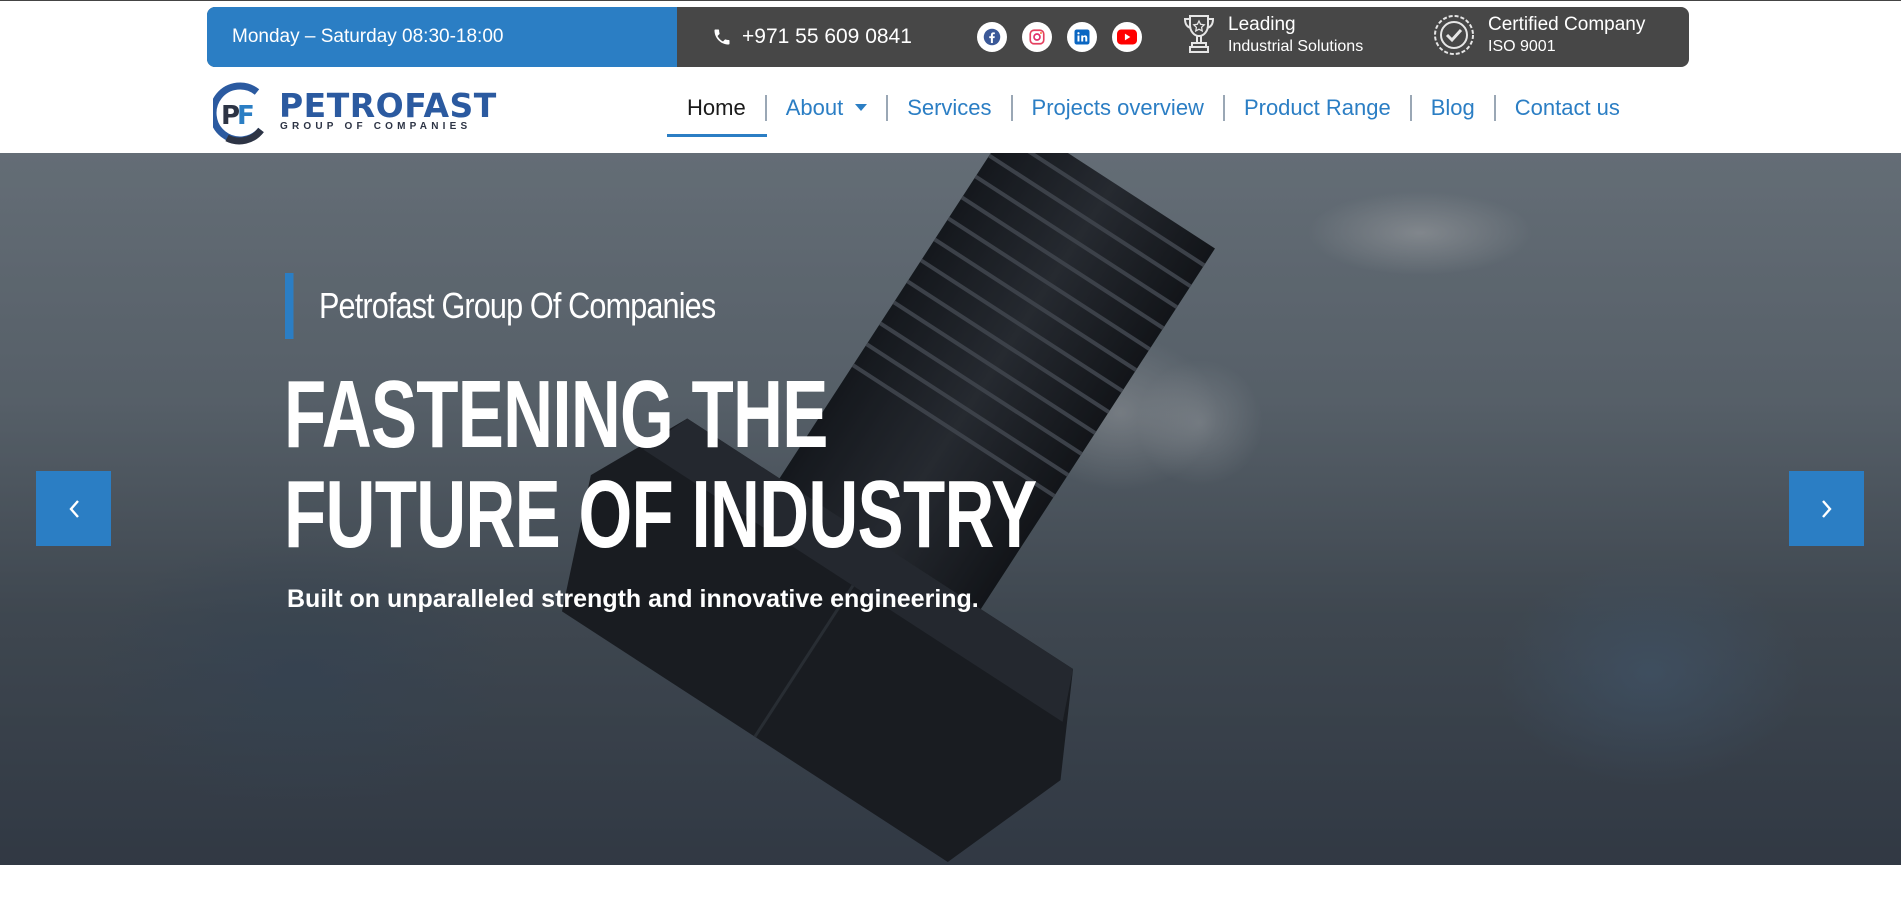  I want to click on nav-contact-us: Contact us, so click(1567, 108).